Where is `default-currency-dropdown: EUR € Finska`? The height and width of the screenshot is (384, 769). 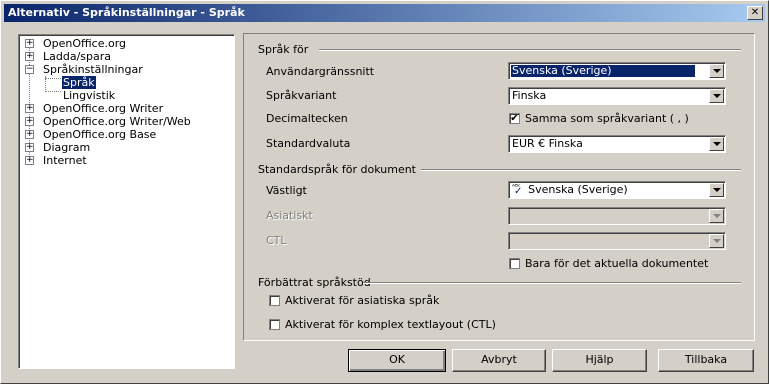 default-currency-dropdown: EUR € Finska is located at coordinates (617, 144).